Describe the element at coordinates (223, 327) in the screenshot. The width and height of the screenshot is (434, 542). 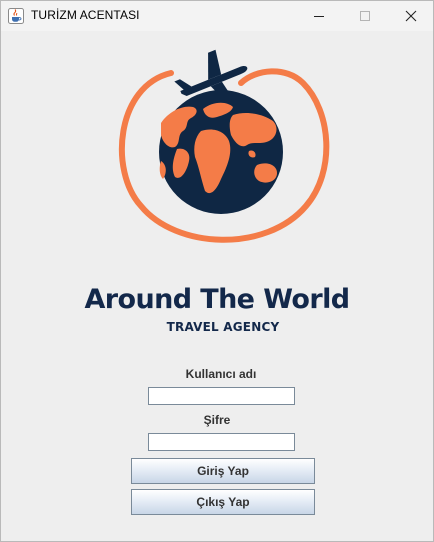
I see `logo-subtitle: TRAVEL AGENCY` at that location.